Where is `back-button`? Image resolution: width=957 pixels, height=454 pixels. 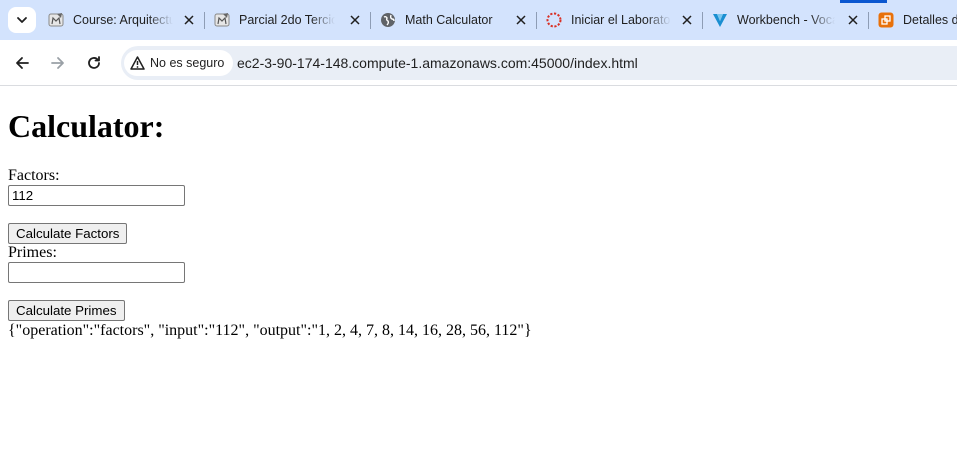 back-button is located at coordinates (22, 63).